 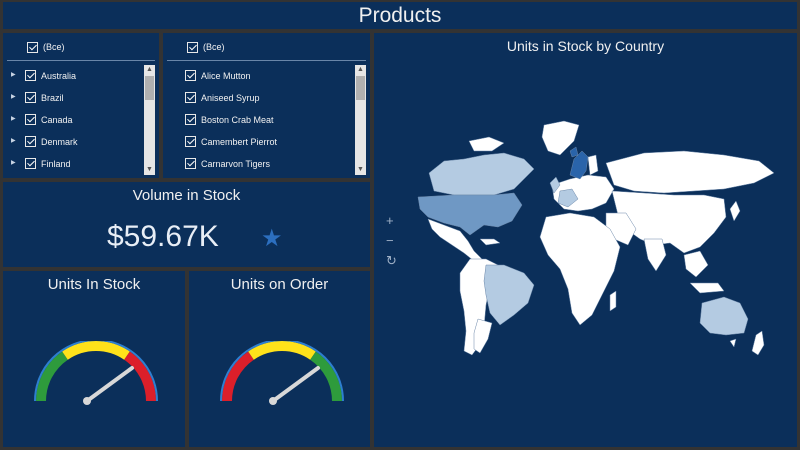 I want to click on russia-region, so click(x=690, y=172).